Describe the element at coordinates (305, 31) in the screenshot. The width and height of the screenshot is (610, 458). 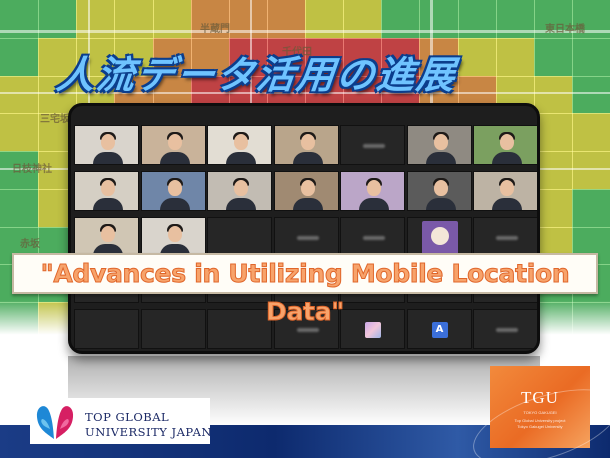
I see `map-road` at that location.